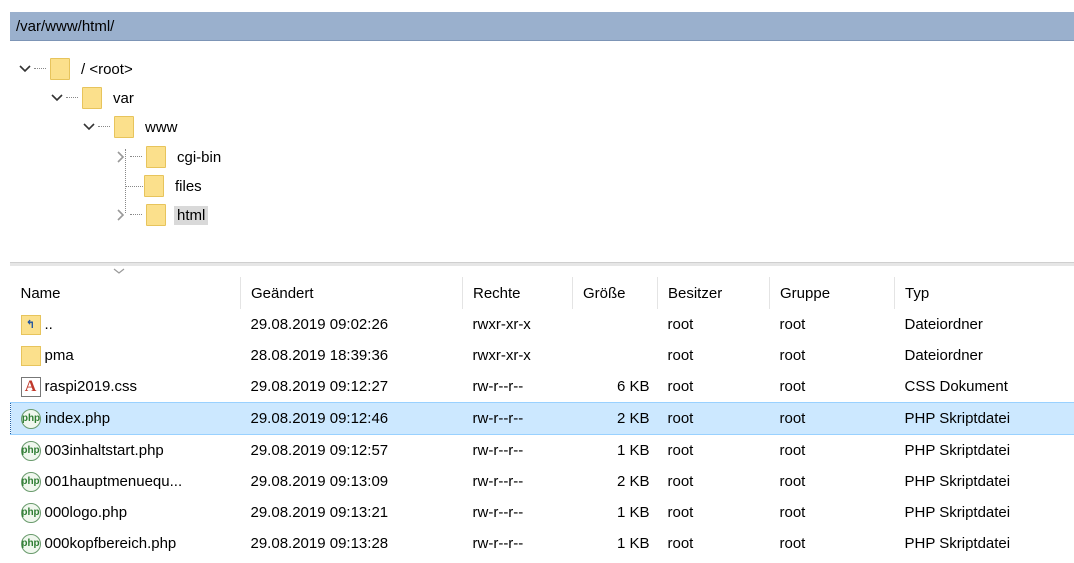 This screenshot has height=563, width=1074. I want to click on tree-label-files: files, so click(188, 186).